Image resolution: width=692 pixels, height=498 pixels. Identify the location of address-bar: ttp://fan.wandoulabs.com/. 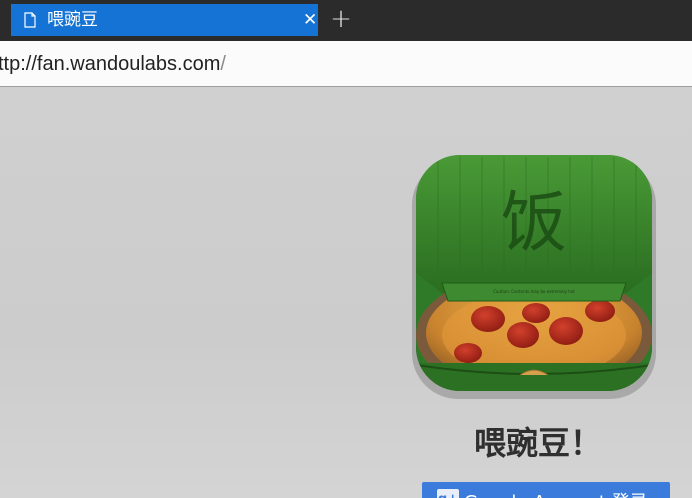
(346, 64).